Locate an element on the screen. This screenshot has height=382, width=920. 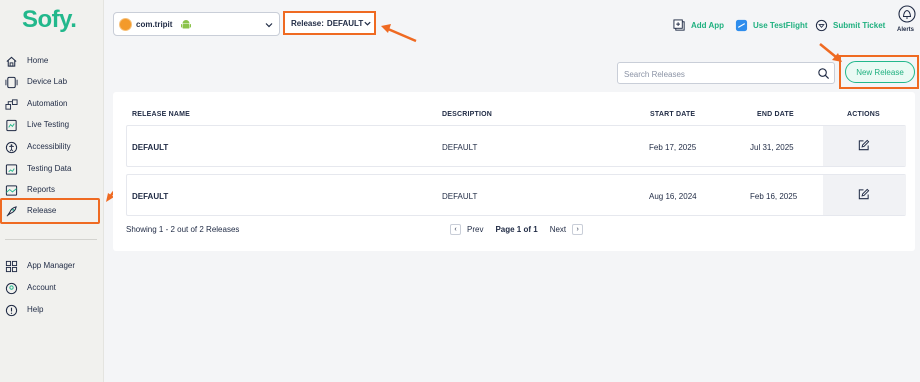
sidebar-item-label: Help is located at coordinates (35, 309).